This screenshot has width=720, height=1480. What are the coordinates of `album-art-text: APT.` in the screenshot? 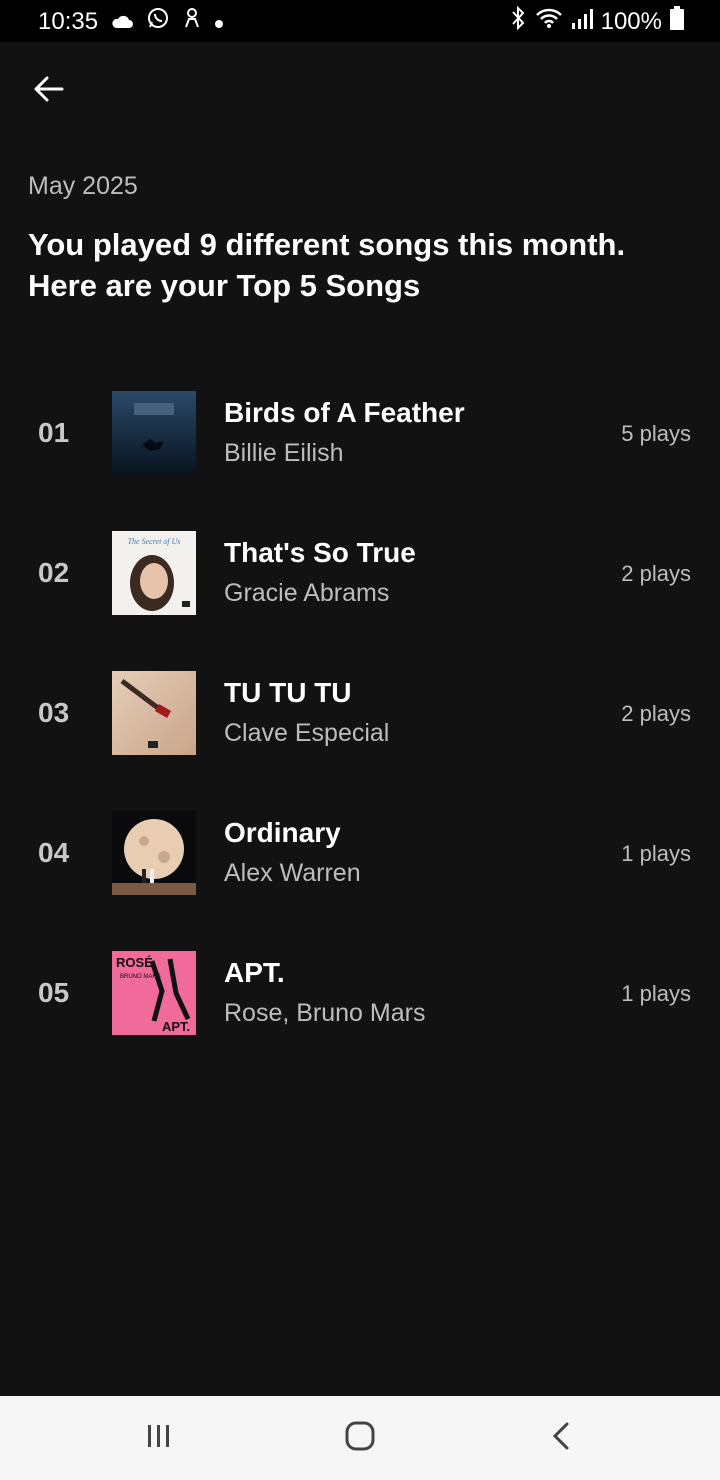 It's located at (176, 1026).